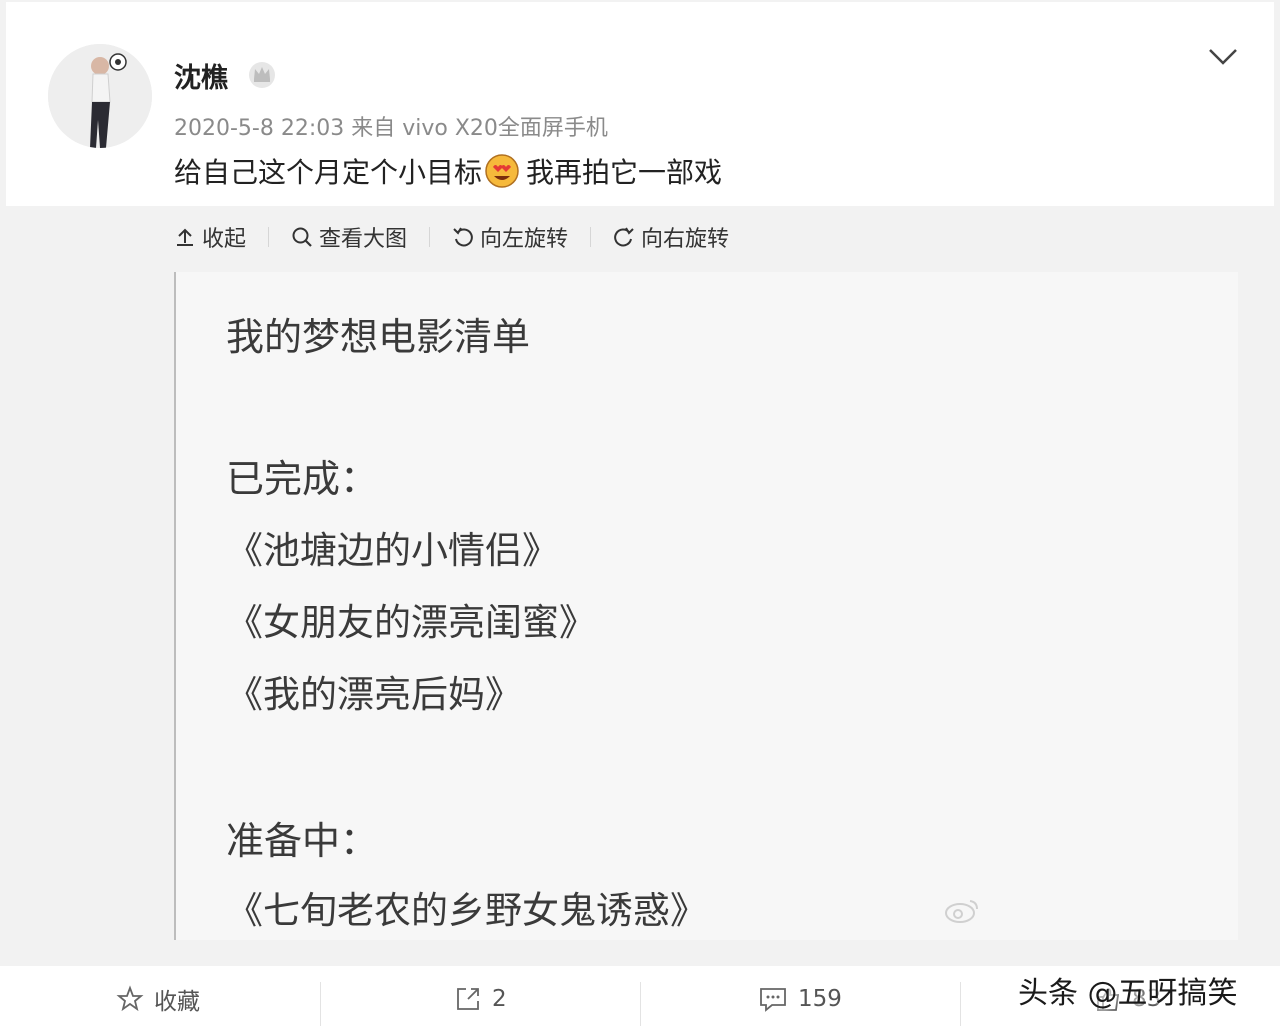 Image resolution: width=1280 pixels, height=1032 pixels. I want to click on star-icon, so click(130, 998).